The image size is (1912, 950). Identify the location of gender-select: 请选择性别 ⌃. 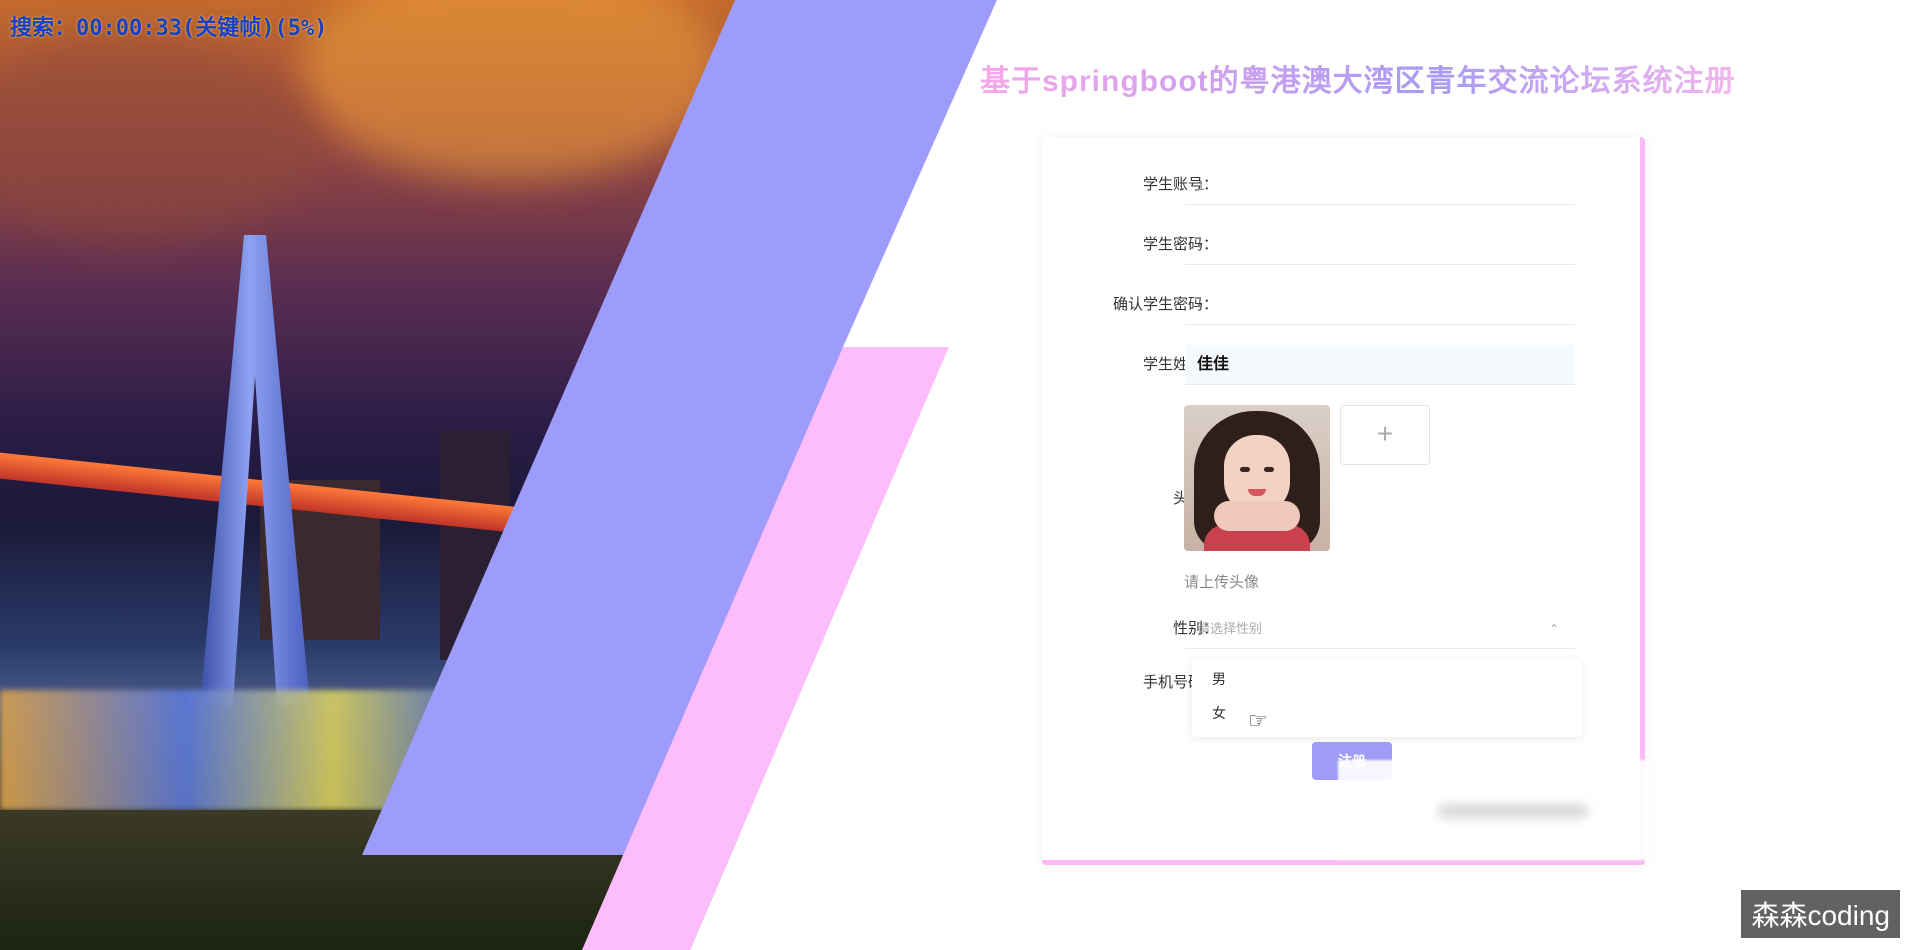
(1380, 629).